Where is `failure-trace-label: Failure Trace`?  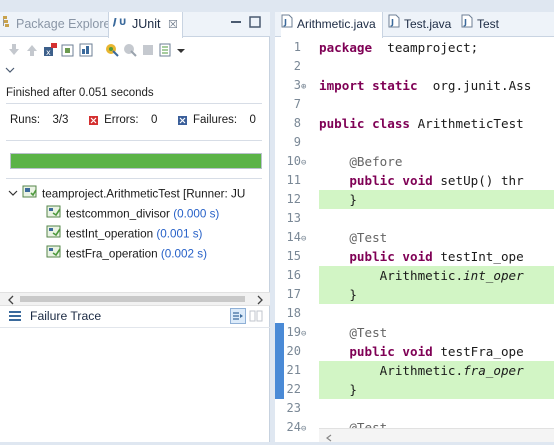 failure-trace-label: Failure Trace is located at coordinates (66, 316).